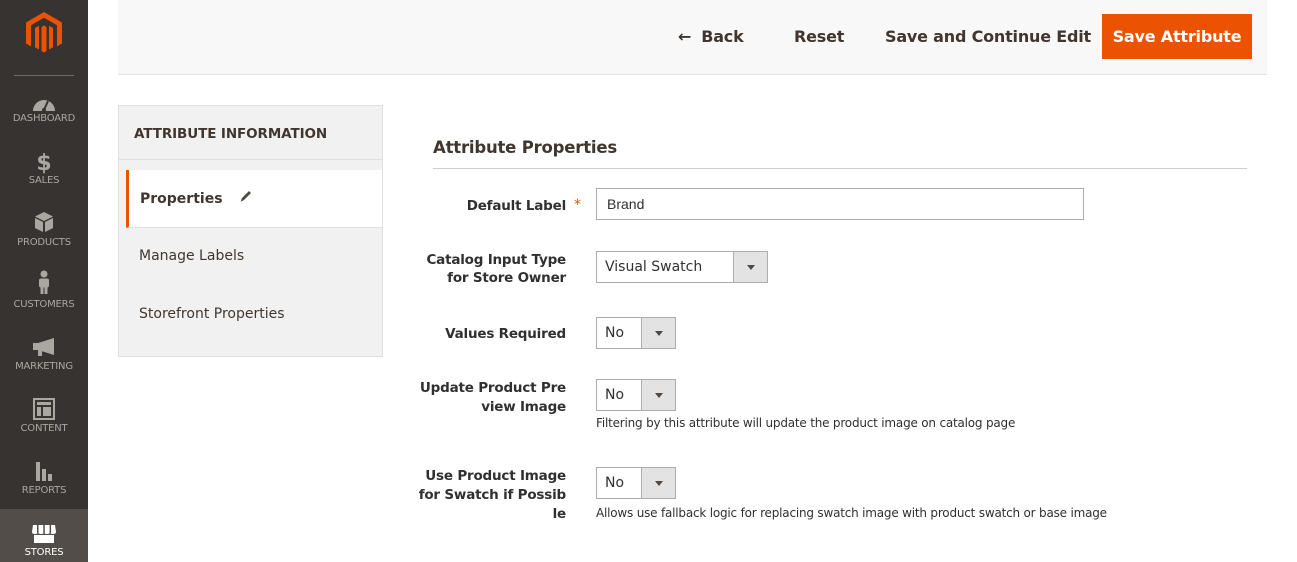 The height and width of the screenshot is (562, 1297). Describe the element at coordinates (559, 514) in the screenshot. I see `field-label-line: le` at that location.